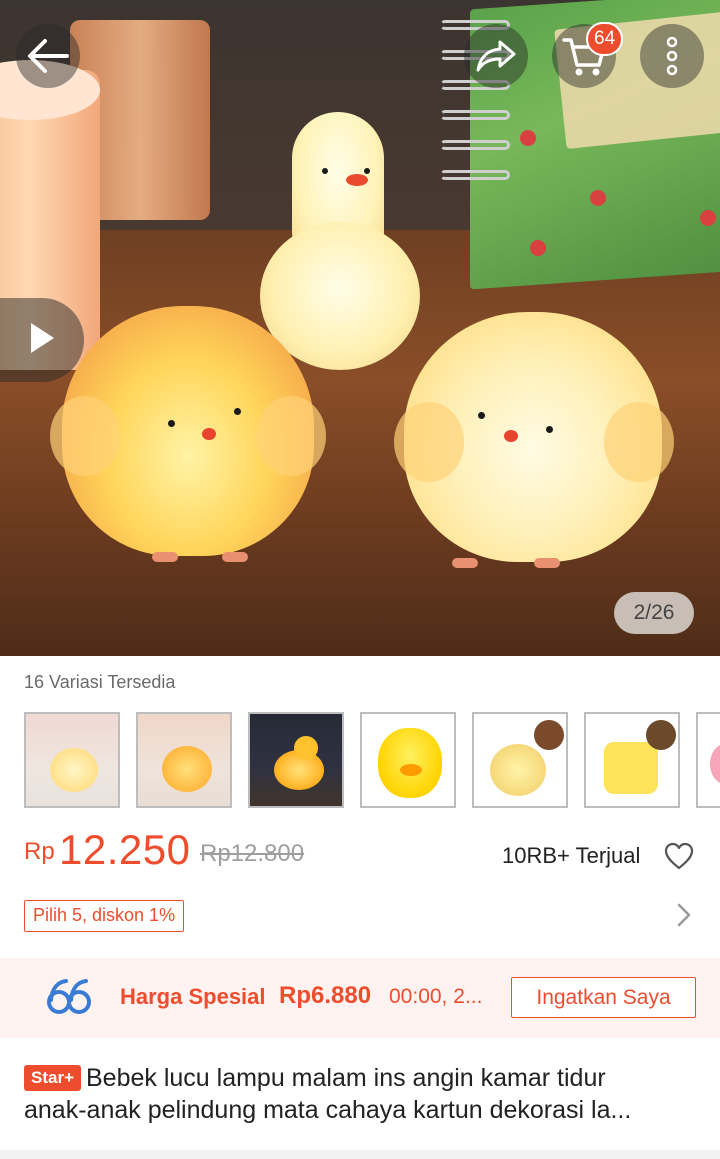 The image size is (720, 1159). What do you see at coordinates (603, 997) in the screenshot?
I see `remind-me-button: Ingatkan Saya` at bounding box center [603, 997].